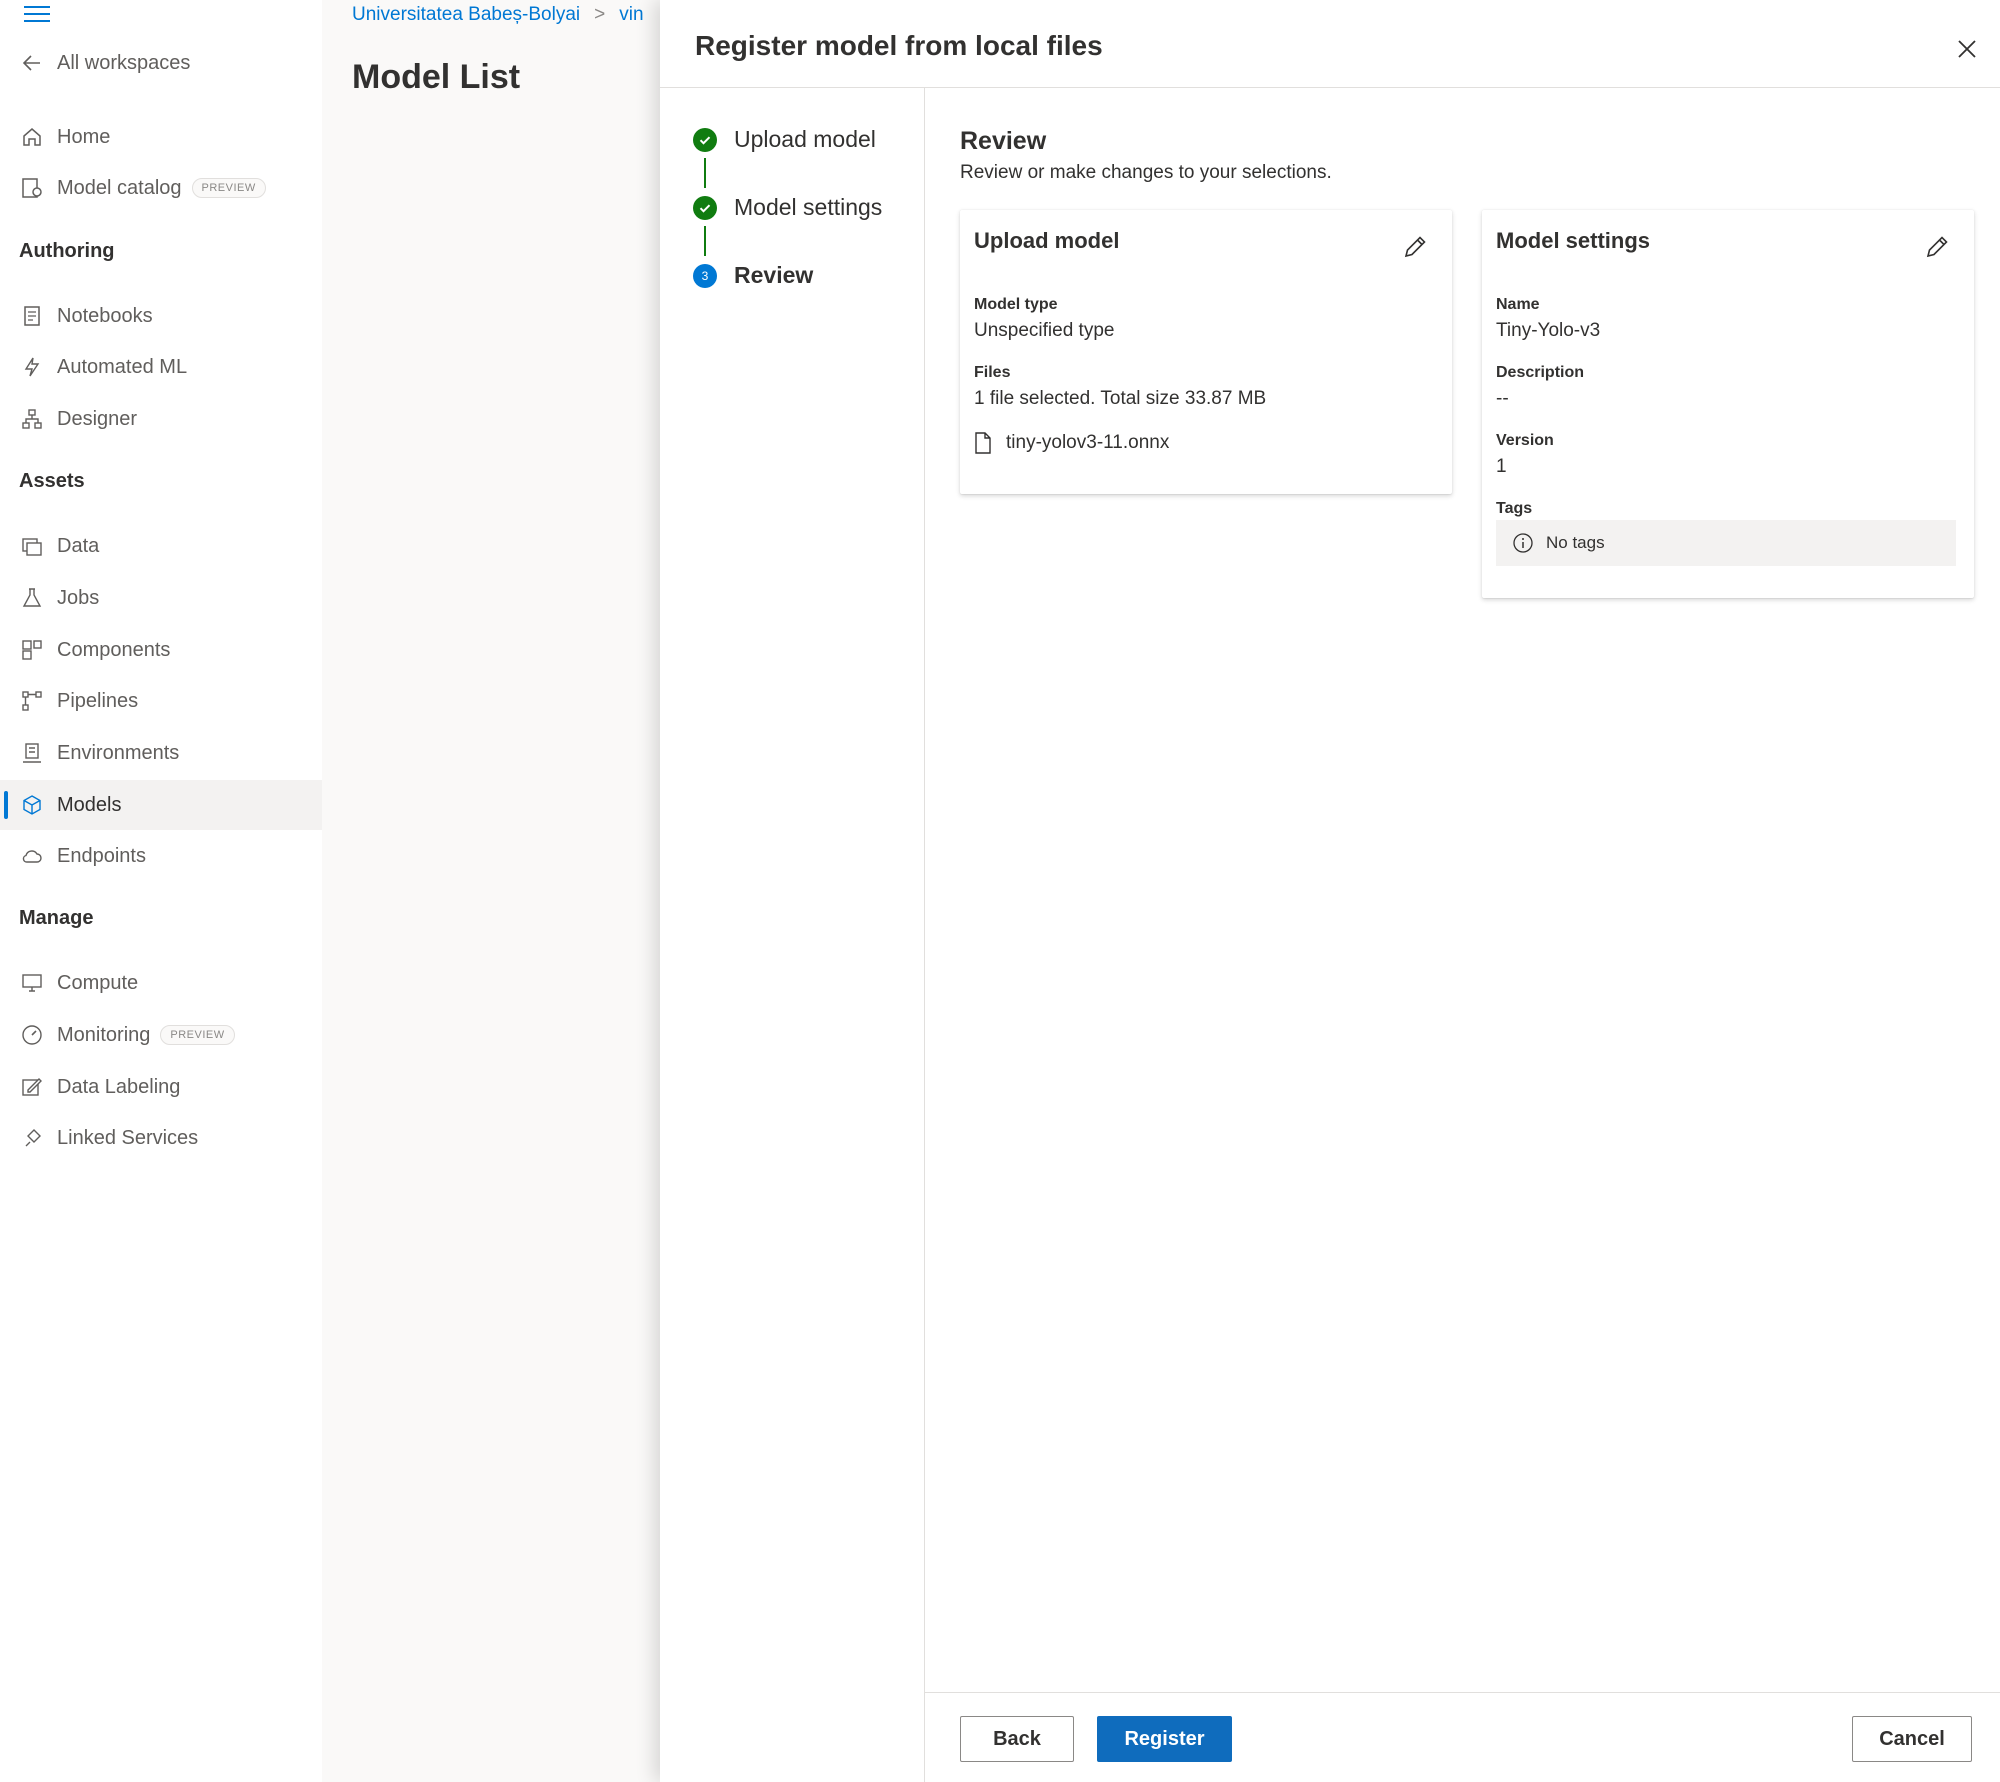 Image resolution: width=2000 pixels, height=1782 pixels. I want to click on step-review: 3 Review, so click(753, 275).